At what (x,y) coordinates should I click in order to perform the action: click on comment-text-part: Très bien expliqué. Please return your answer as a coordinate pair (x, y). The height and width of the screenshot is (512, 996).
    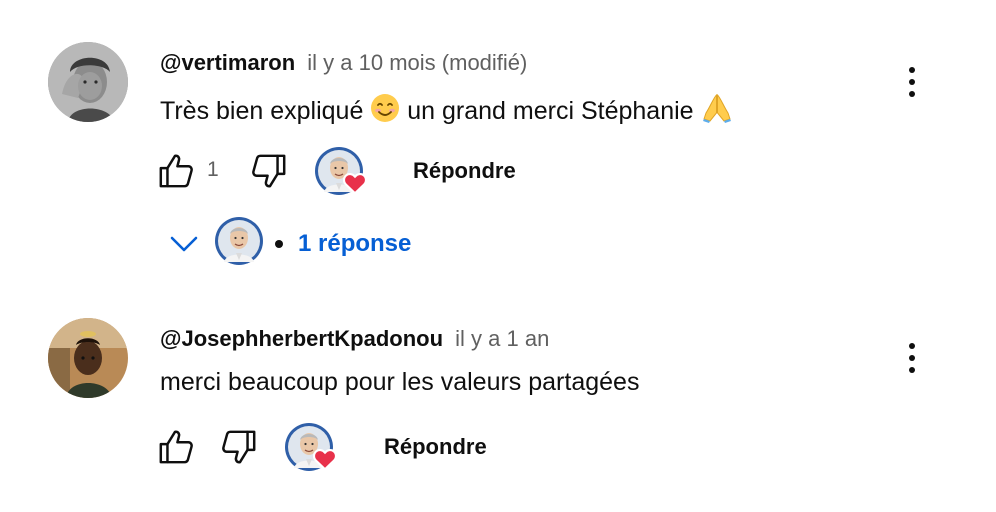
    Looking at the image, I should click on (262, 111).